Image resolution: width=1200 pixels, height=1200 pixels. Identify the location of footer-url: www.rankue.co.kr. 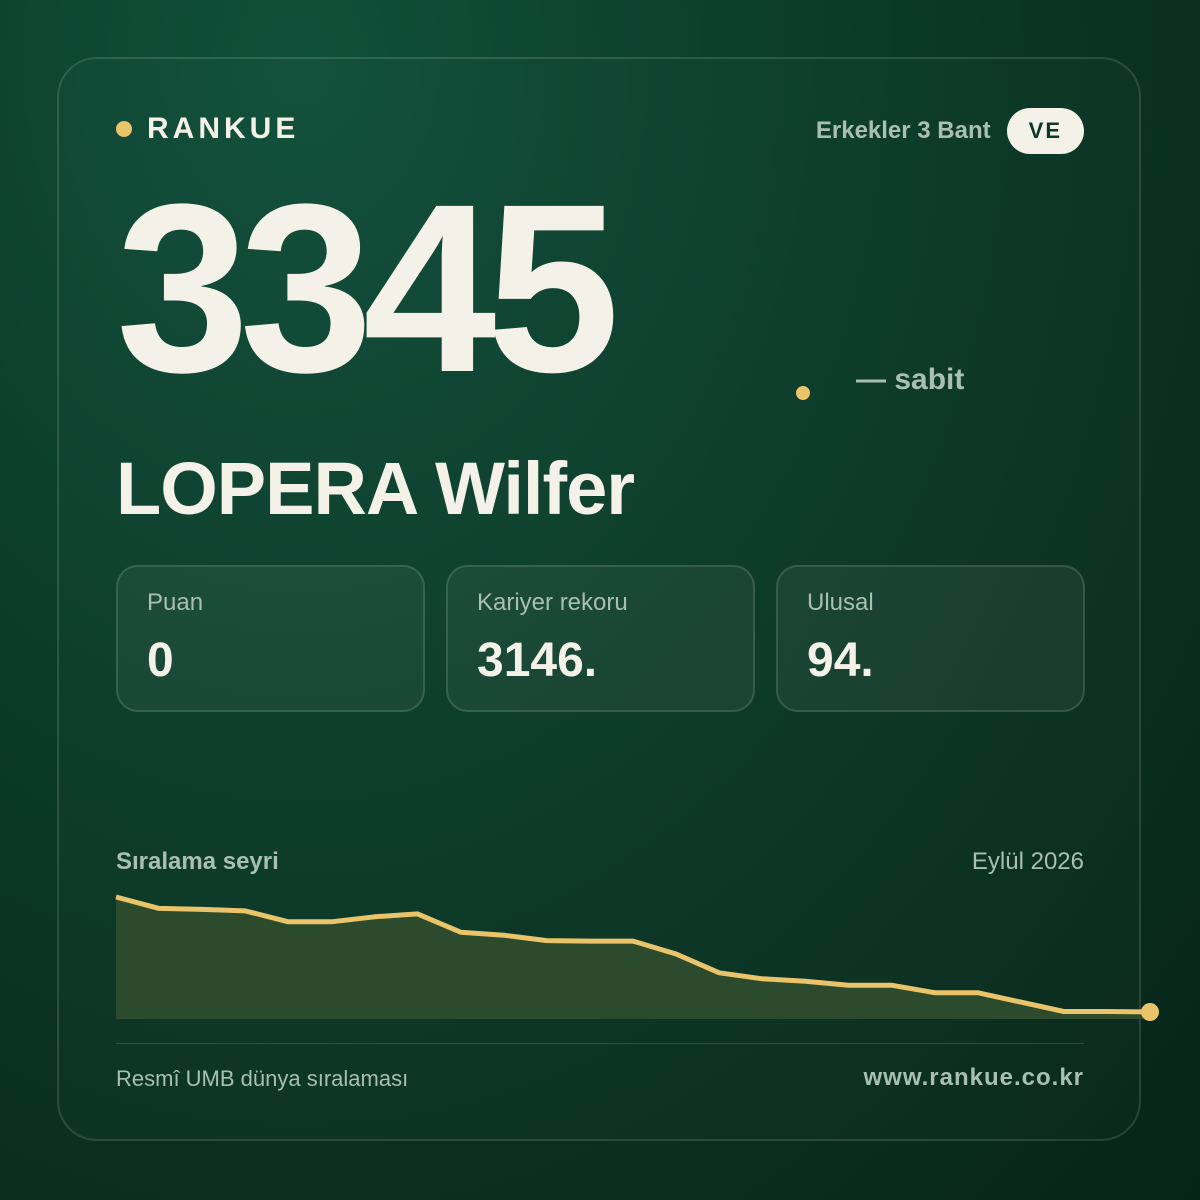
(973, 1078).